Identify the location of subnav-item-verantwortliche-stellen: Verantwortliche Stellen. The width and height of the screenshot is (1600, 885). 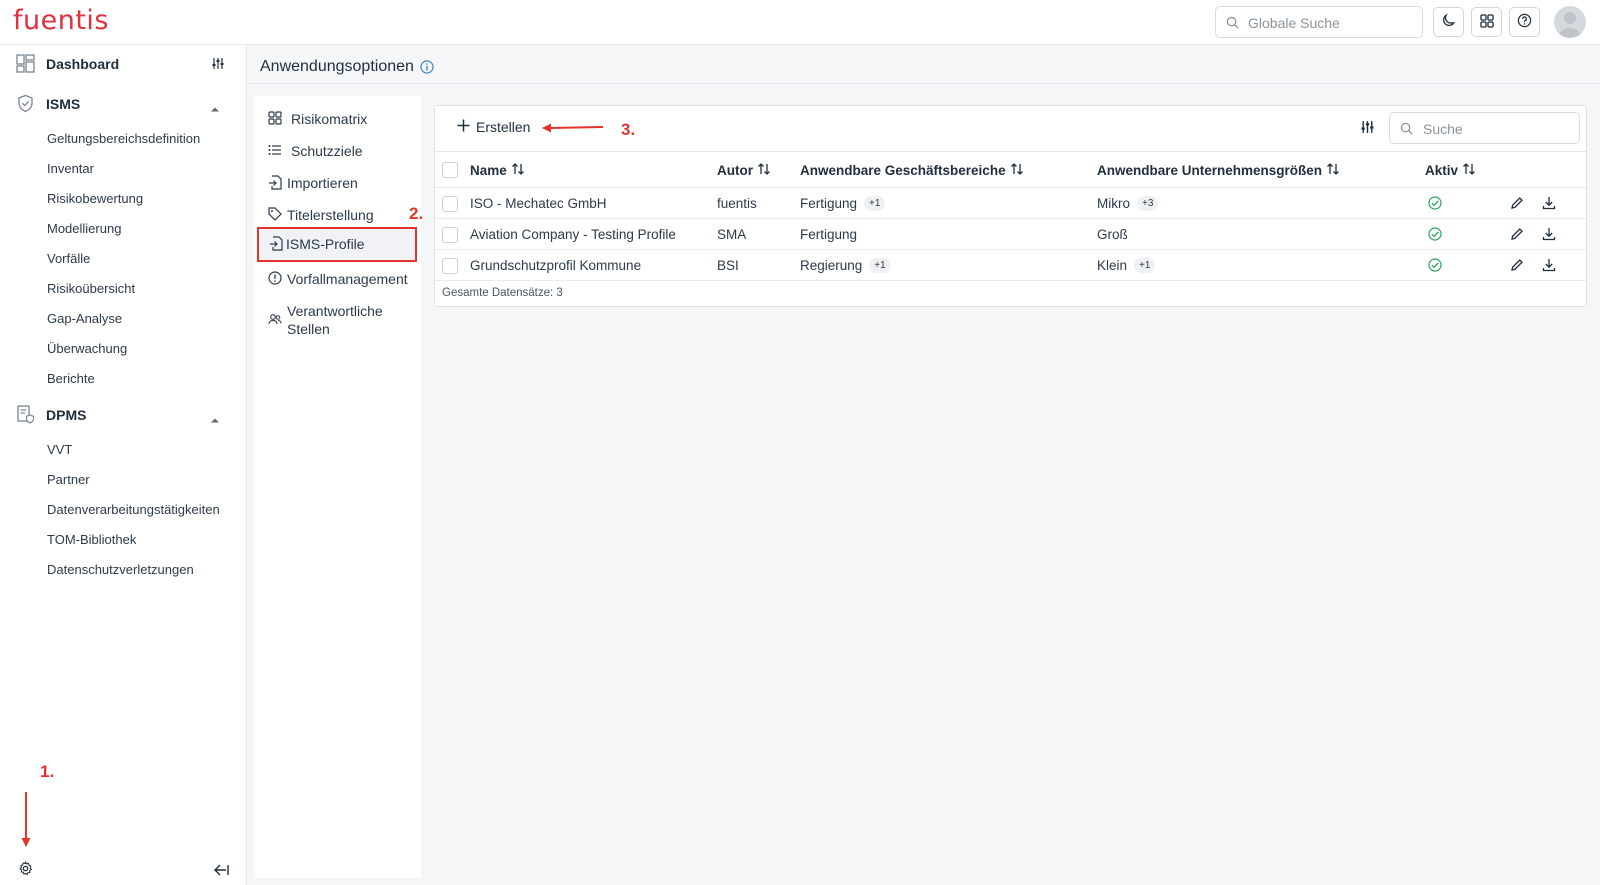
(335, 320).